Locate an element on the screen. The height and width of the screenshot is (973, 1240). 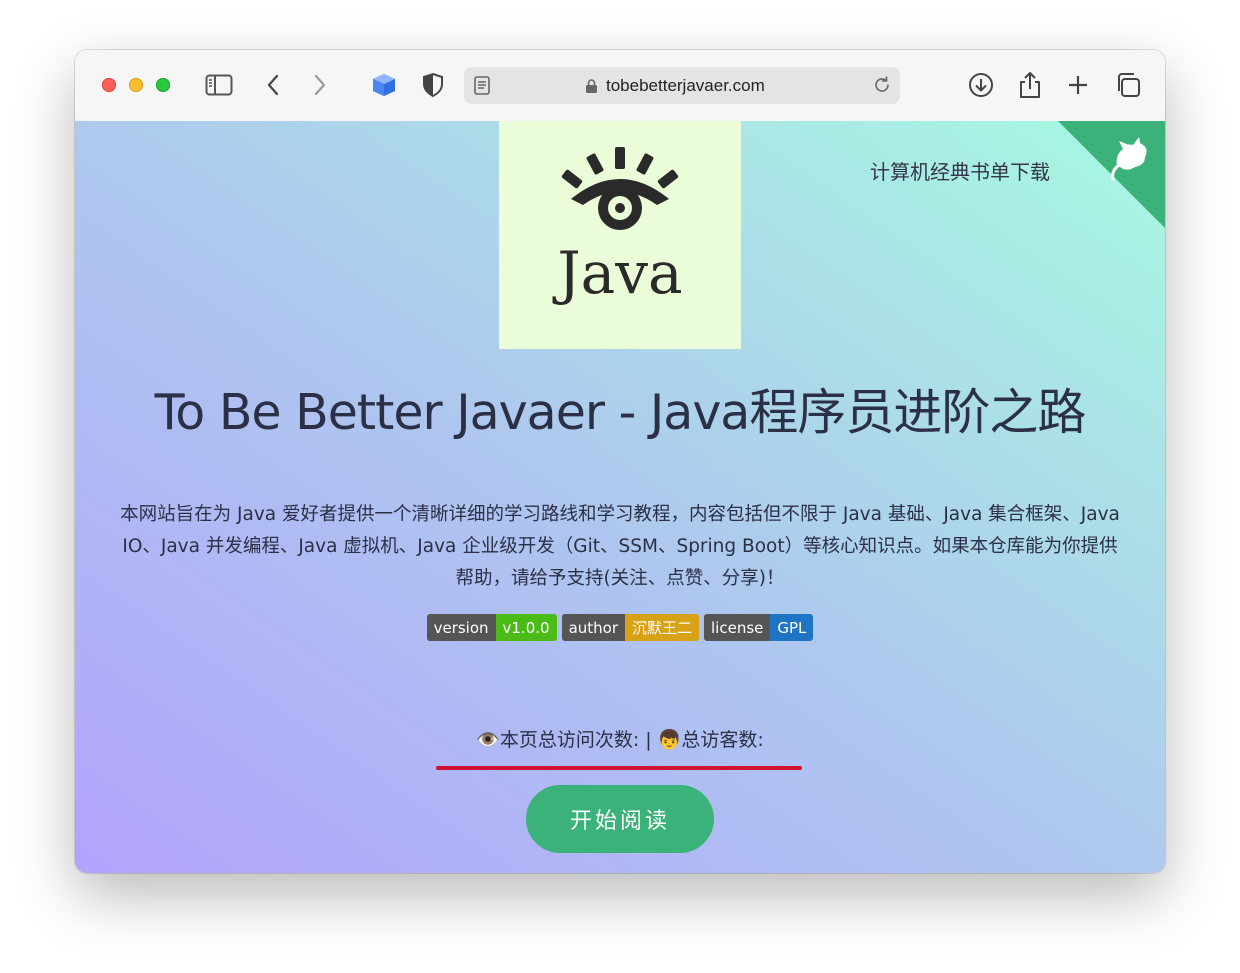
shield-icon is located at coordinates (433, 85).